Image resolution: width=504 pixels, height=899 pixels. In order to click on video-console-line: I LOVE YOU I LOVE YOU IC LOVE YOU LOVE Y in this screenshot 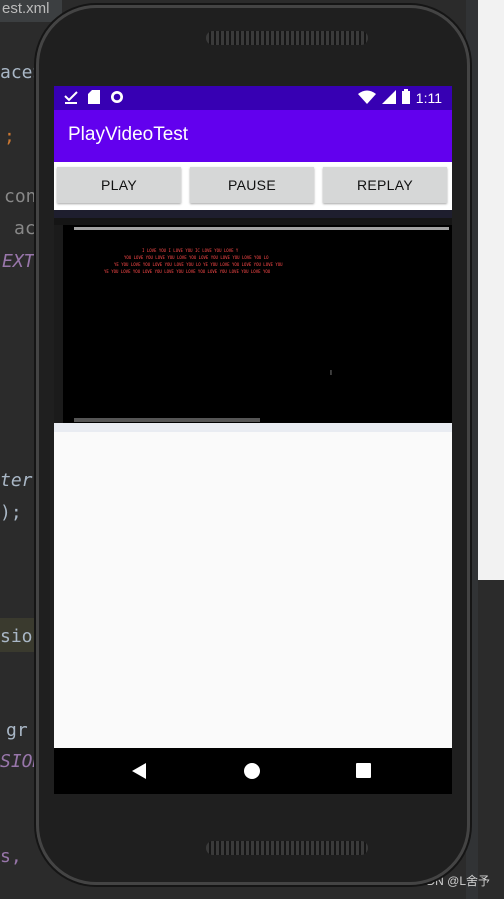, I will do `click(190, 250)`.